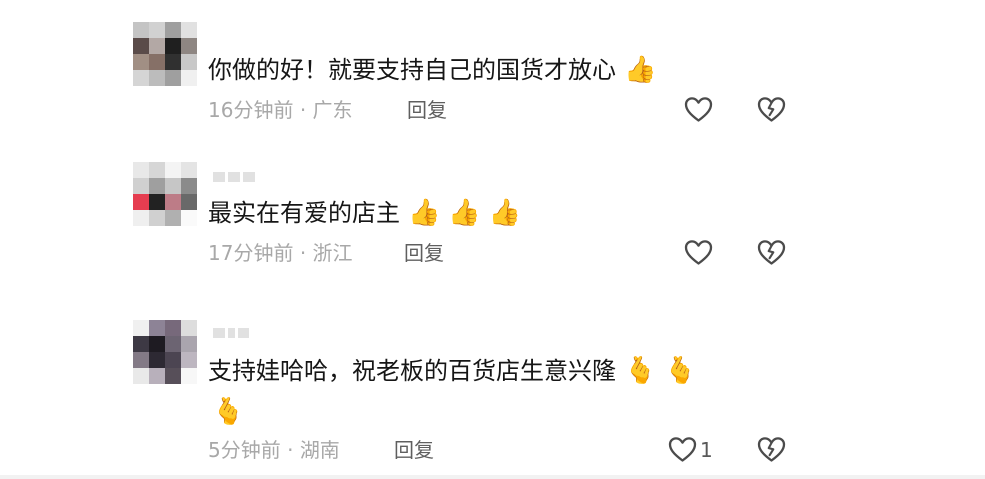 This screenshot has height=479, width=985. I want to click on bottom-divider, so click(492, 477).